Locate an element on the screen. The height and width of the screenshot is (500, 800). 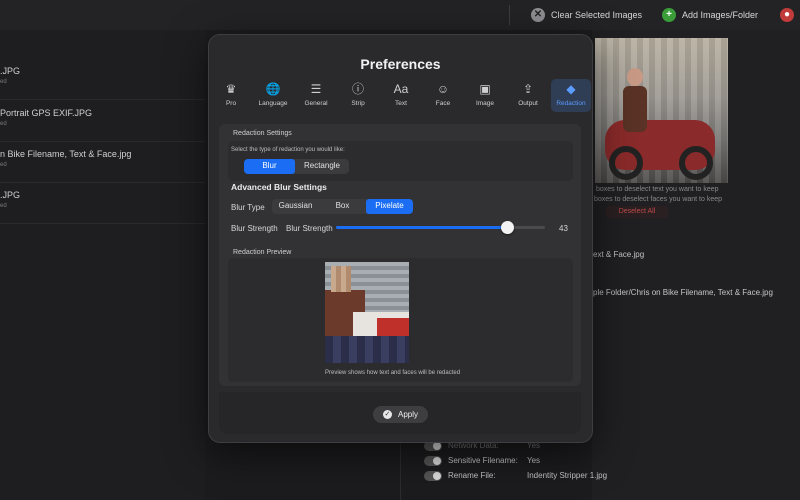
blur-type-segmented: Gaussian Box Pixelate is located at coordinates (342, 206).